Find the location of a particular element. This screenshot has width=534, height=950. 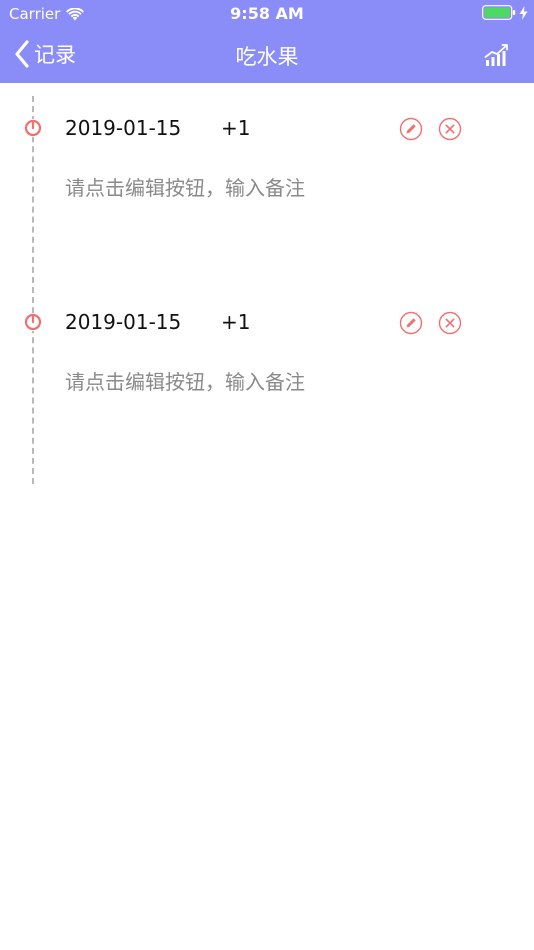

battery-icon is located at coordinates (499, 12).